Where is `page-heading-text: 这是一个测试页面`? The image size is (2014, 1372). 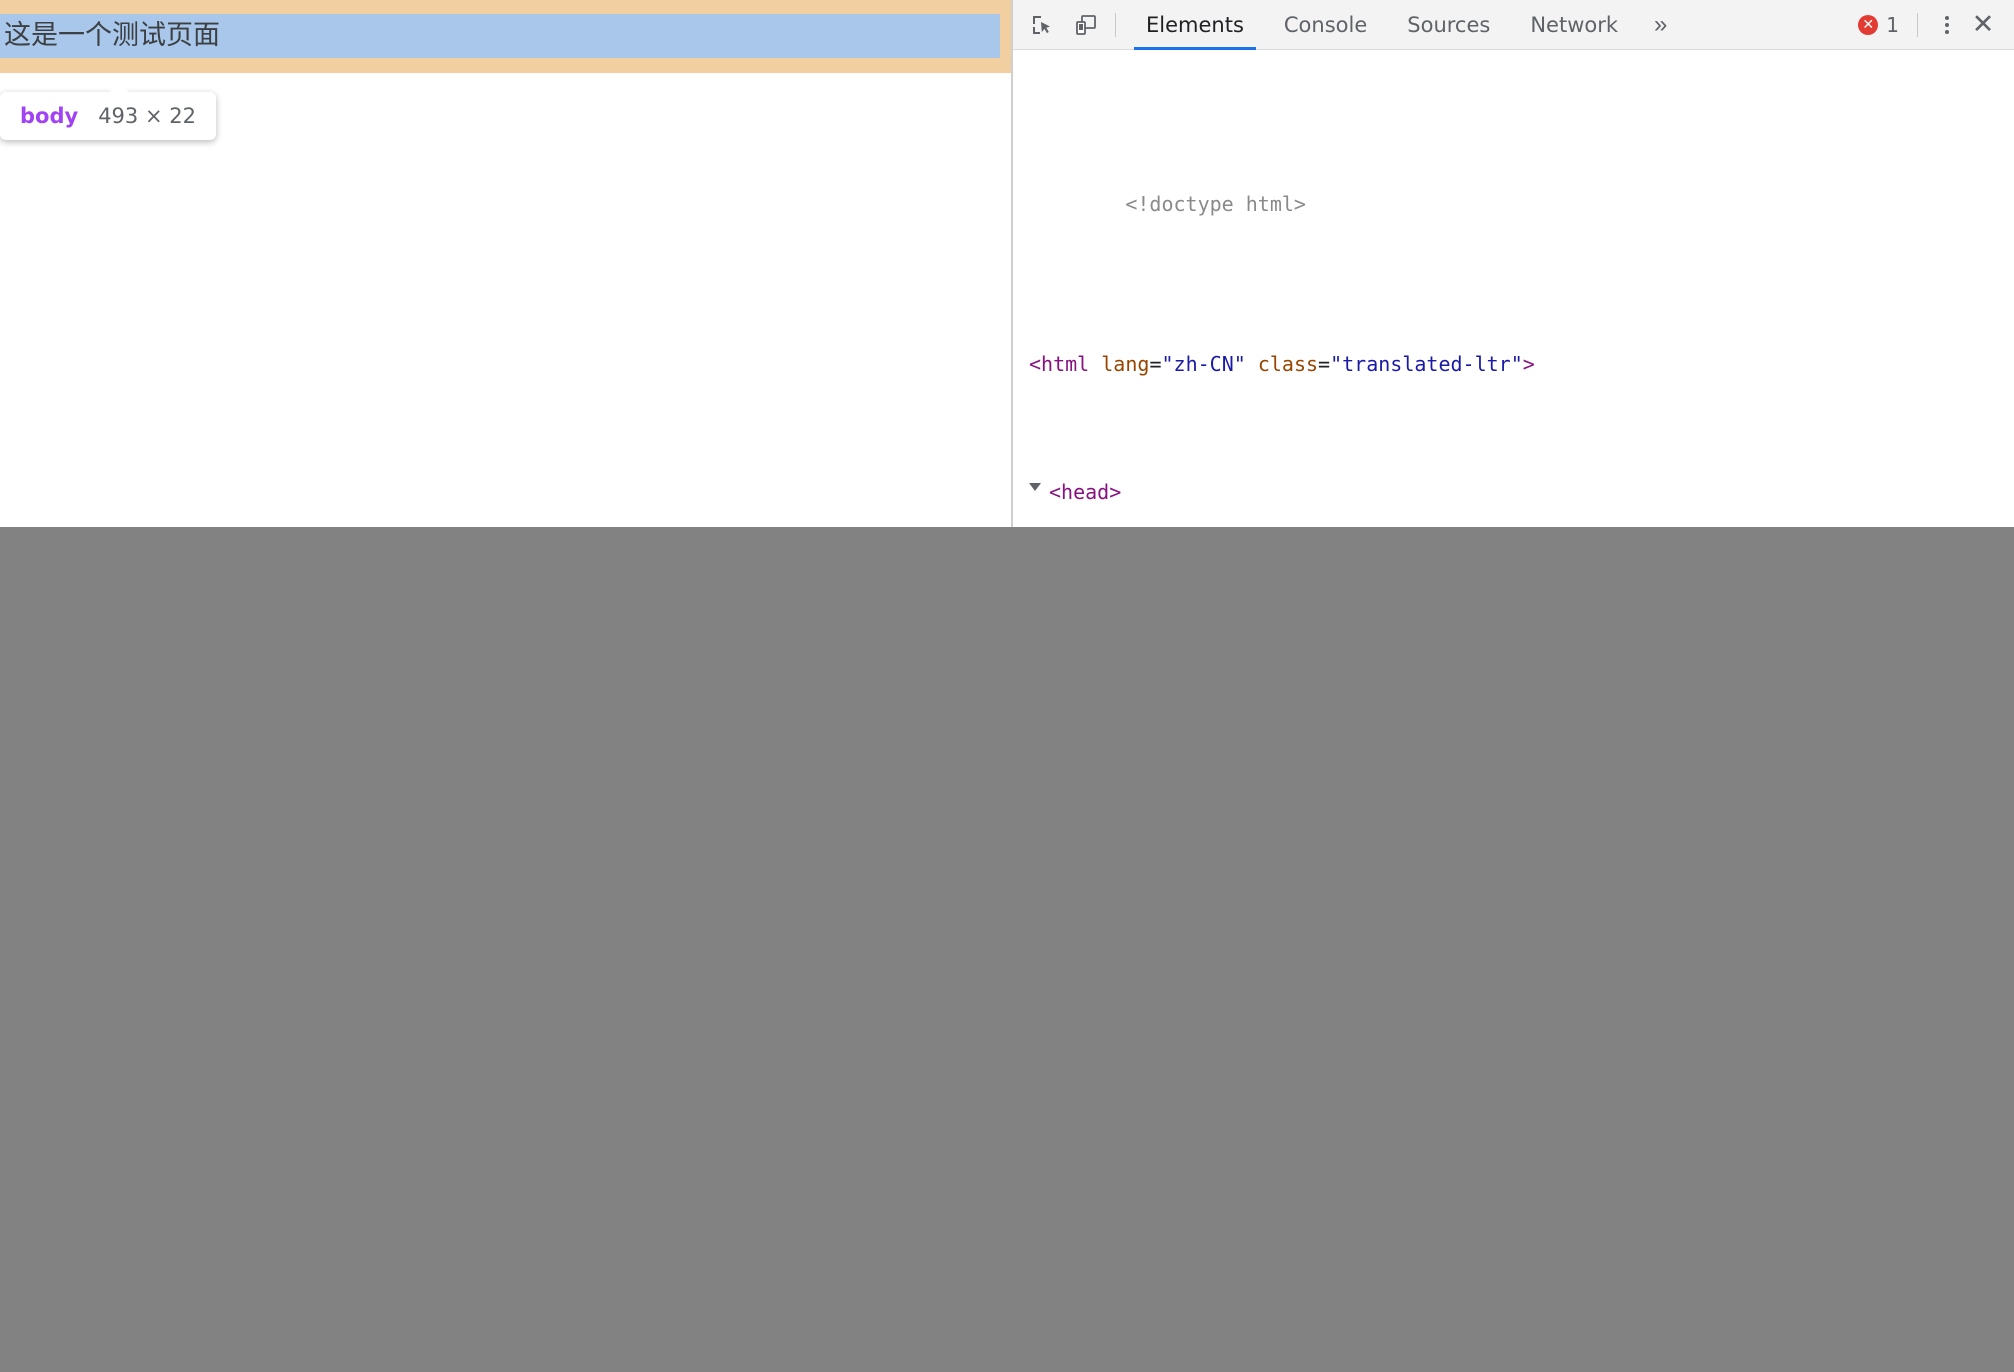
page-heading-text: 这是一个测试页面 is located at coordinates (112, 35).